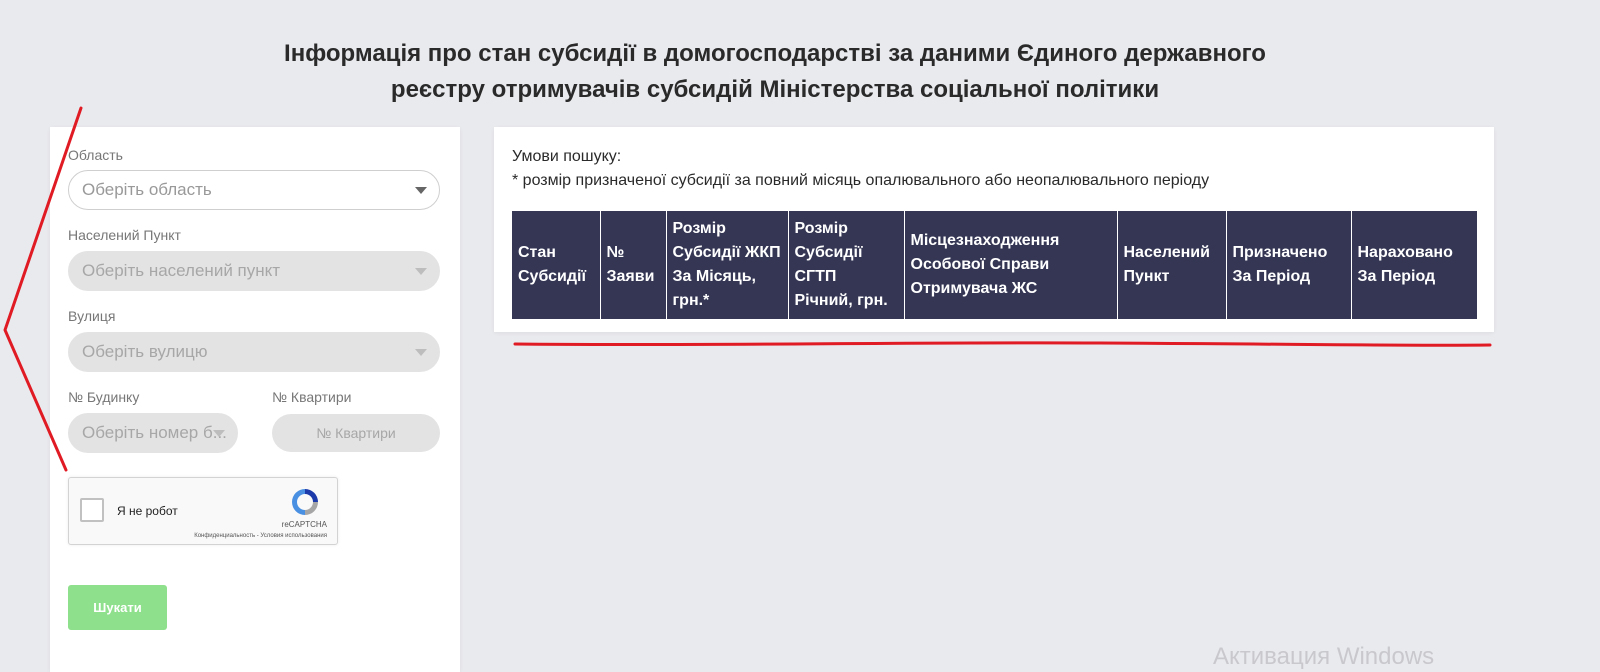 The width and height of the screenshot is (1600, 672). I want to click on column-header: Стан Субсидії, so click(556, 265).